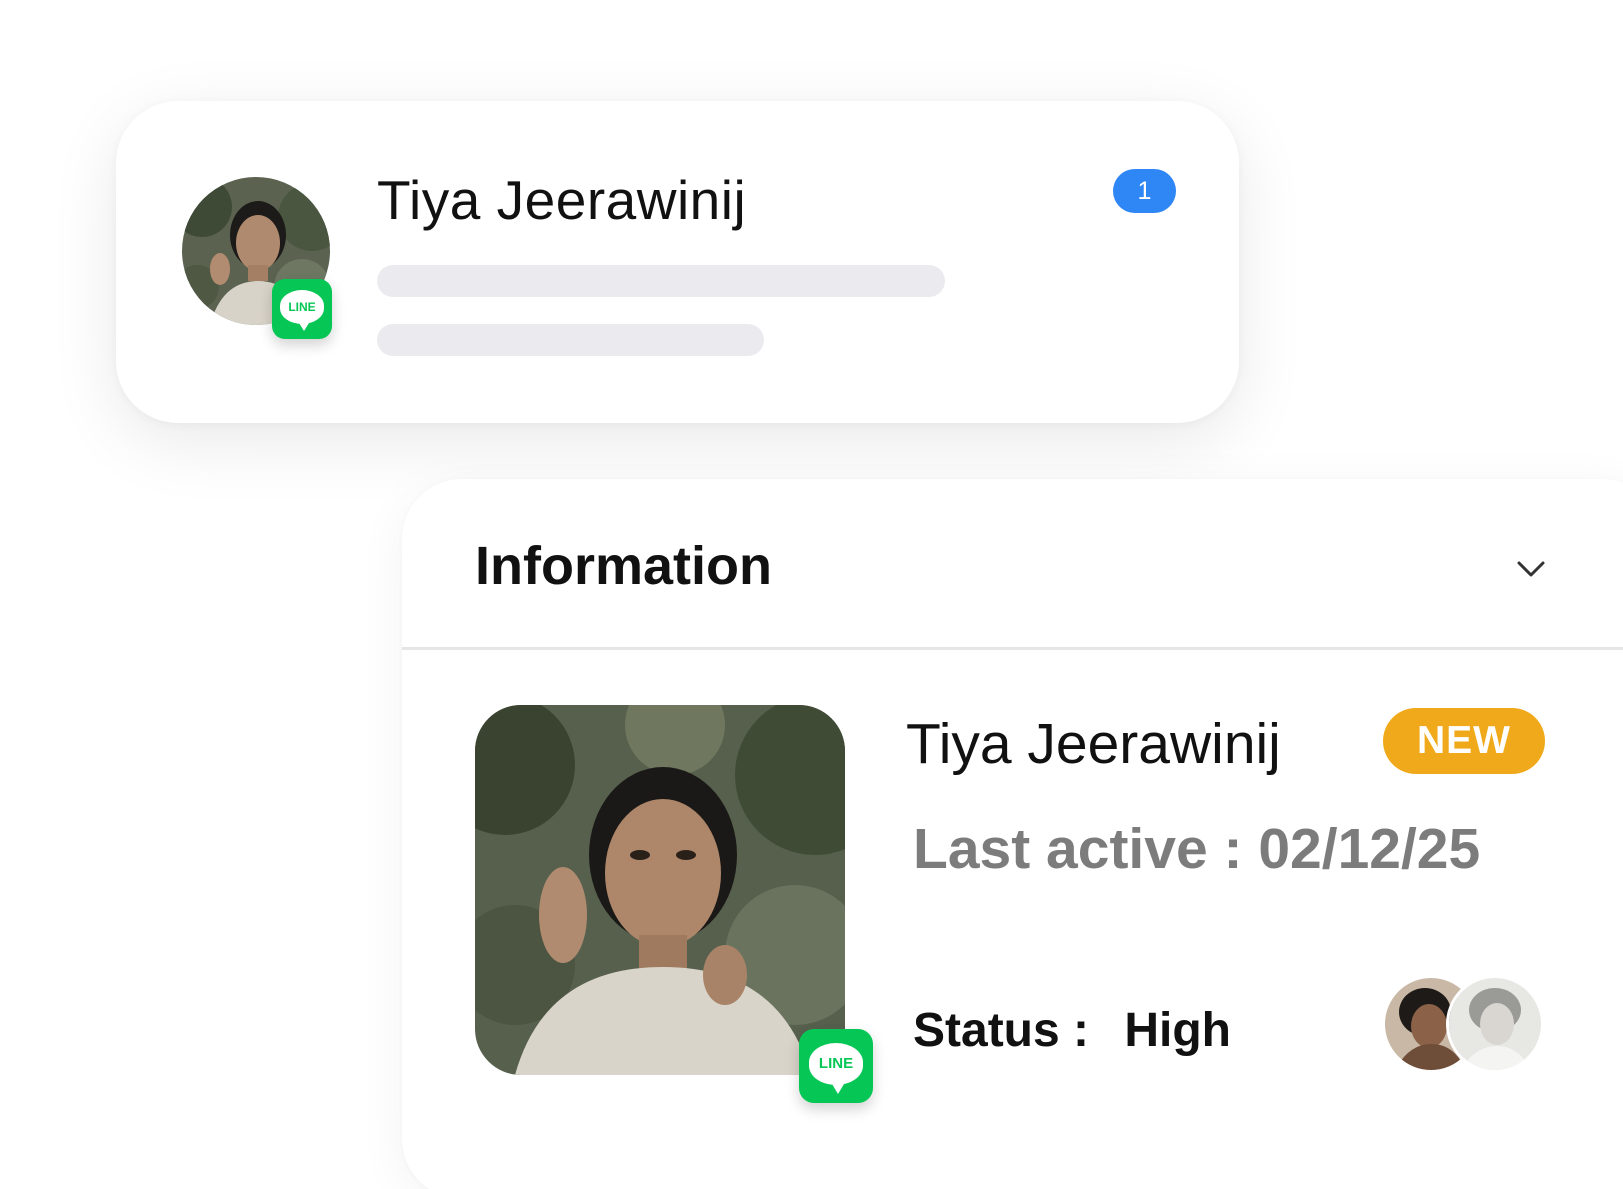 The height and width of the screenshot is (1189, 1623). I want to click on assigned-agents, so click(1467, 1024).